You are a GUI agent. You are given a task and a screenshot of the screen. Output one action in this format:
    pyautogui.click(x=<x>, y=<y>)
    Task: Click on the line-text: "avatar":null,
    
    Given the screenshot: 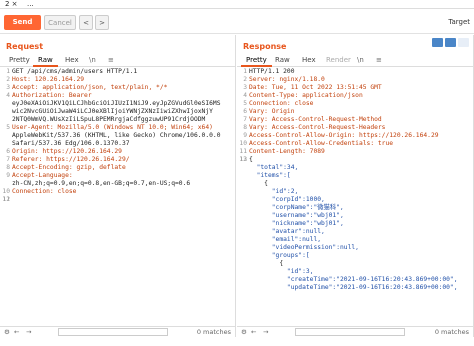 What is the action you would take?
    pyautogui.click(x=287, y=231)
    